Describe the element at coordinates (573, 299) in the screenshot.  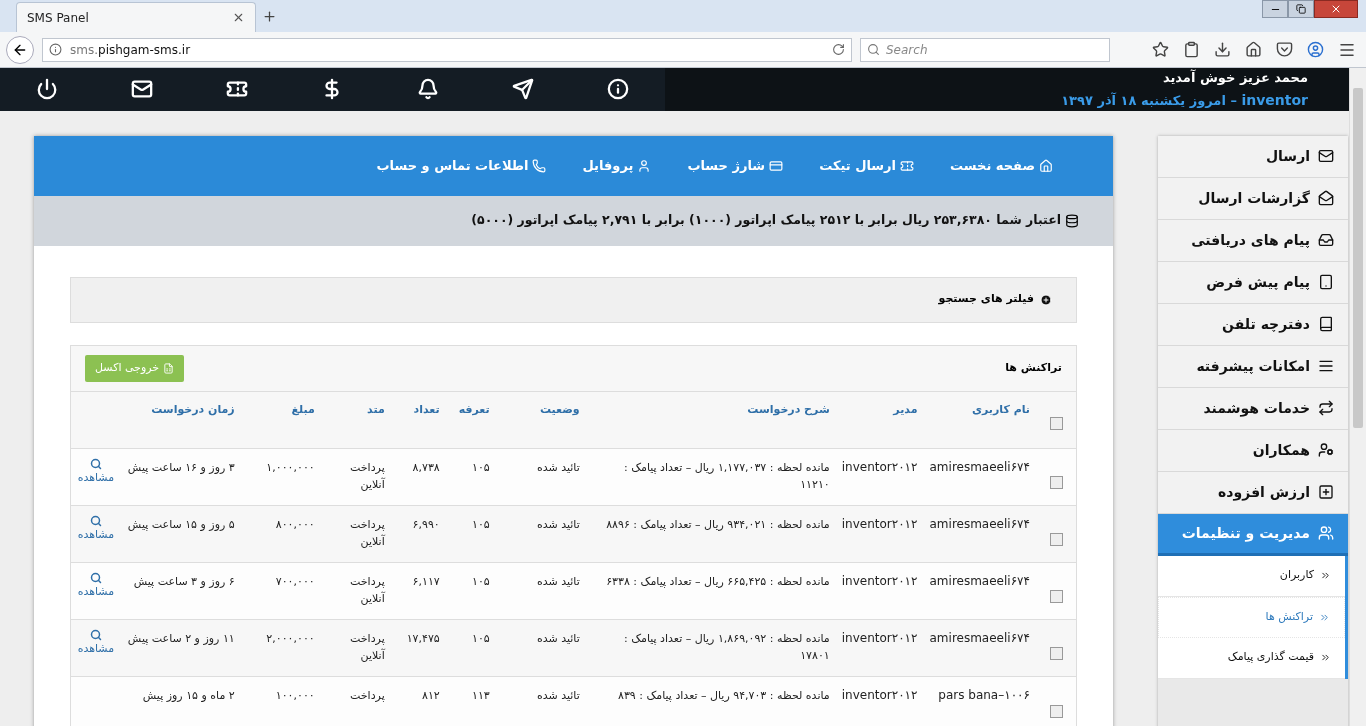
I see `filter-panel: فیلتر های جستجو` at that location.